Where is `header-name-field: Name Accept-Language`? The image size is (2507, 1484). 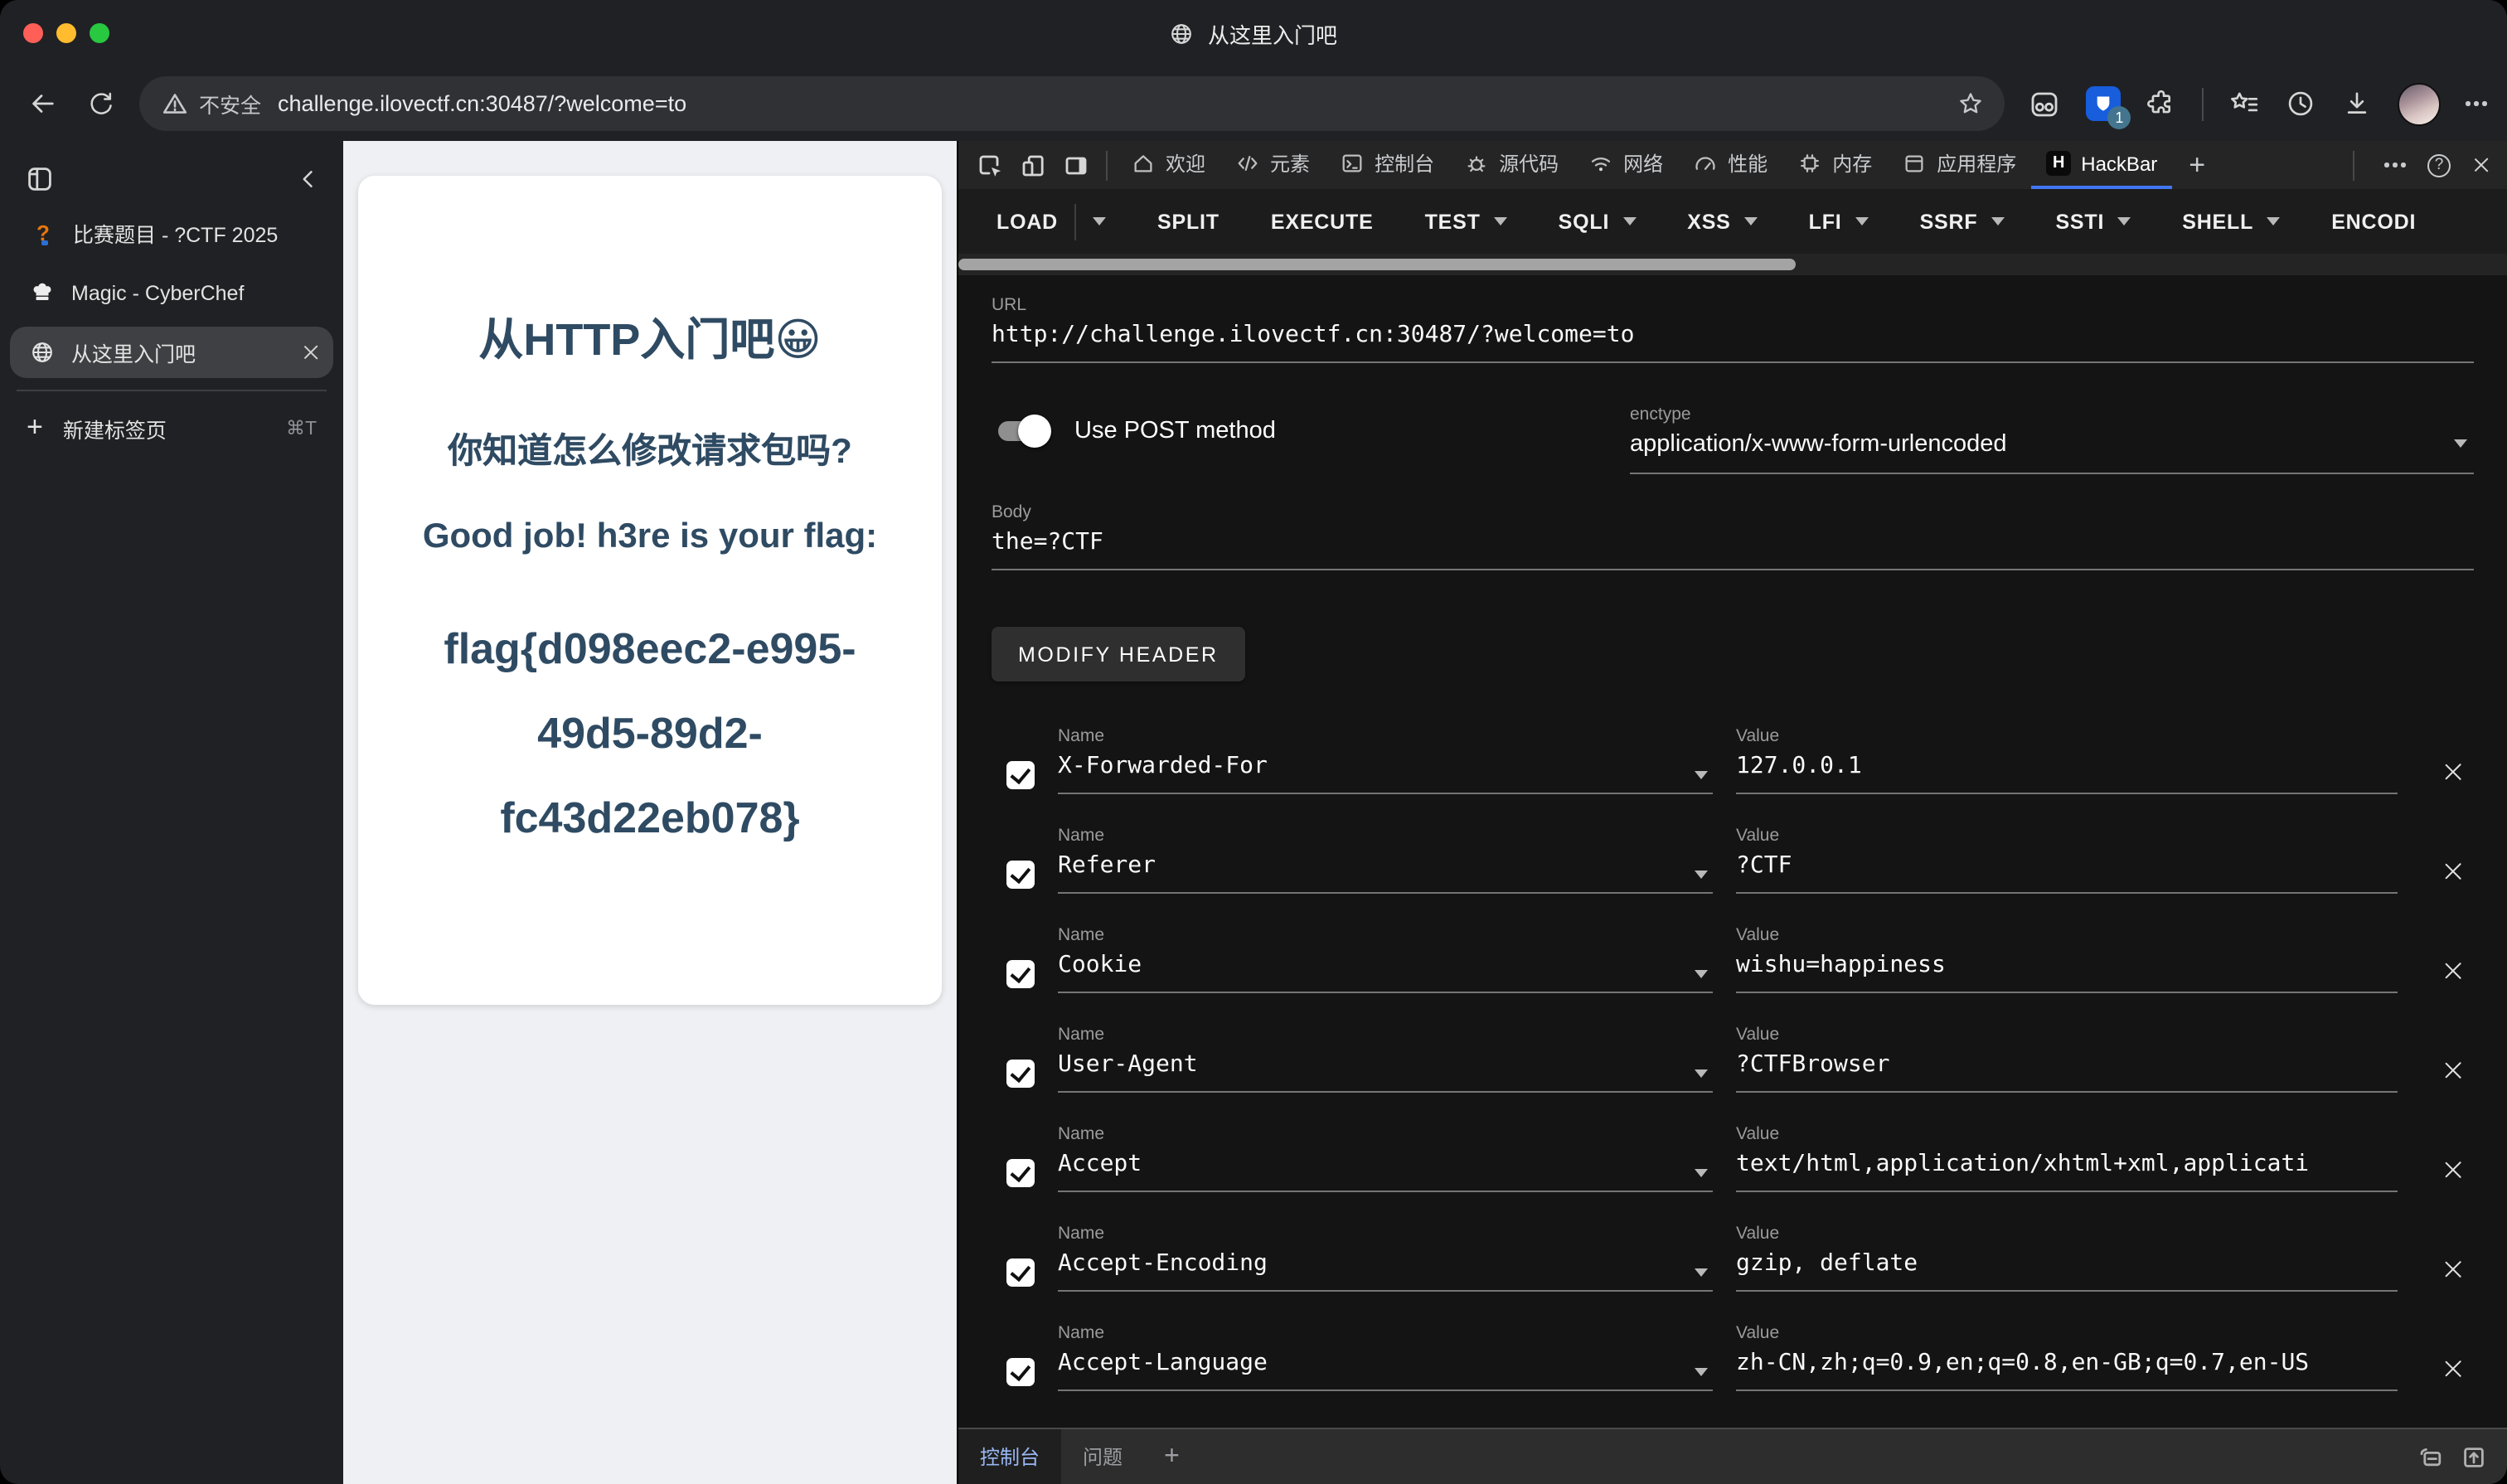
header-name-field: Name Accept-Language is located at coordinates (1385, 1357).